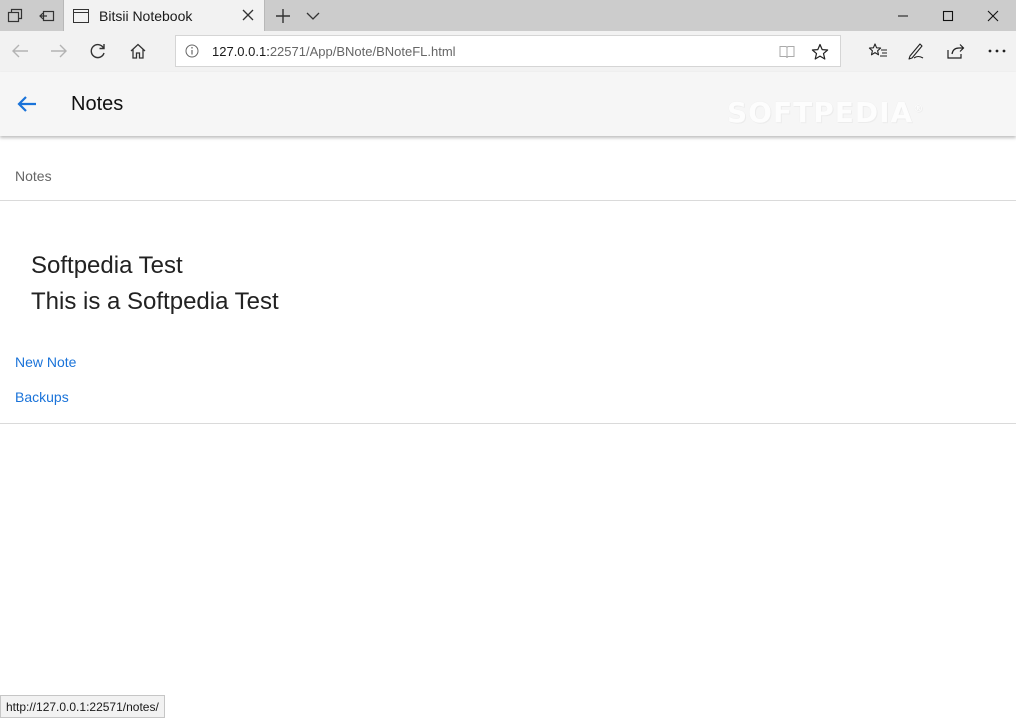  I want to click on plus-icon, so click(283, 15).